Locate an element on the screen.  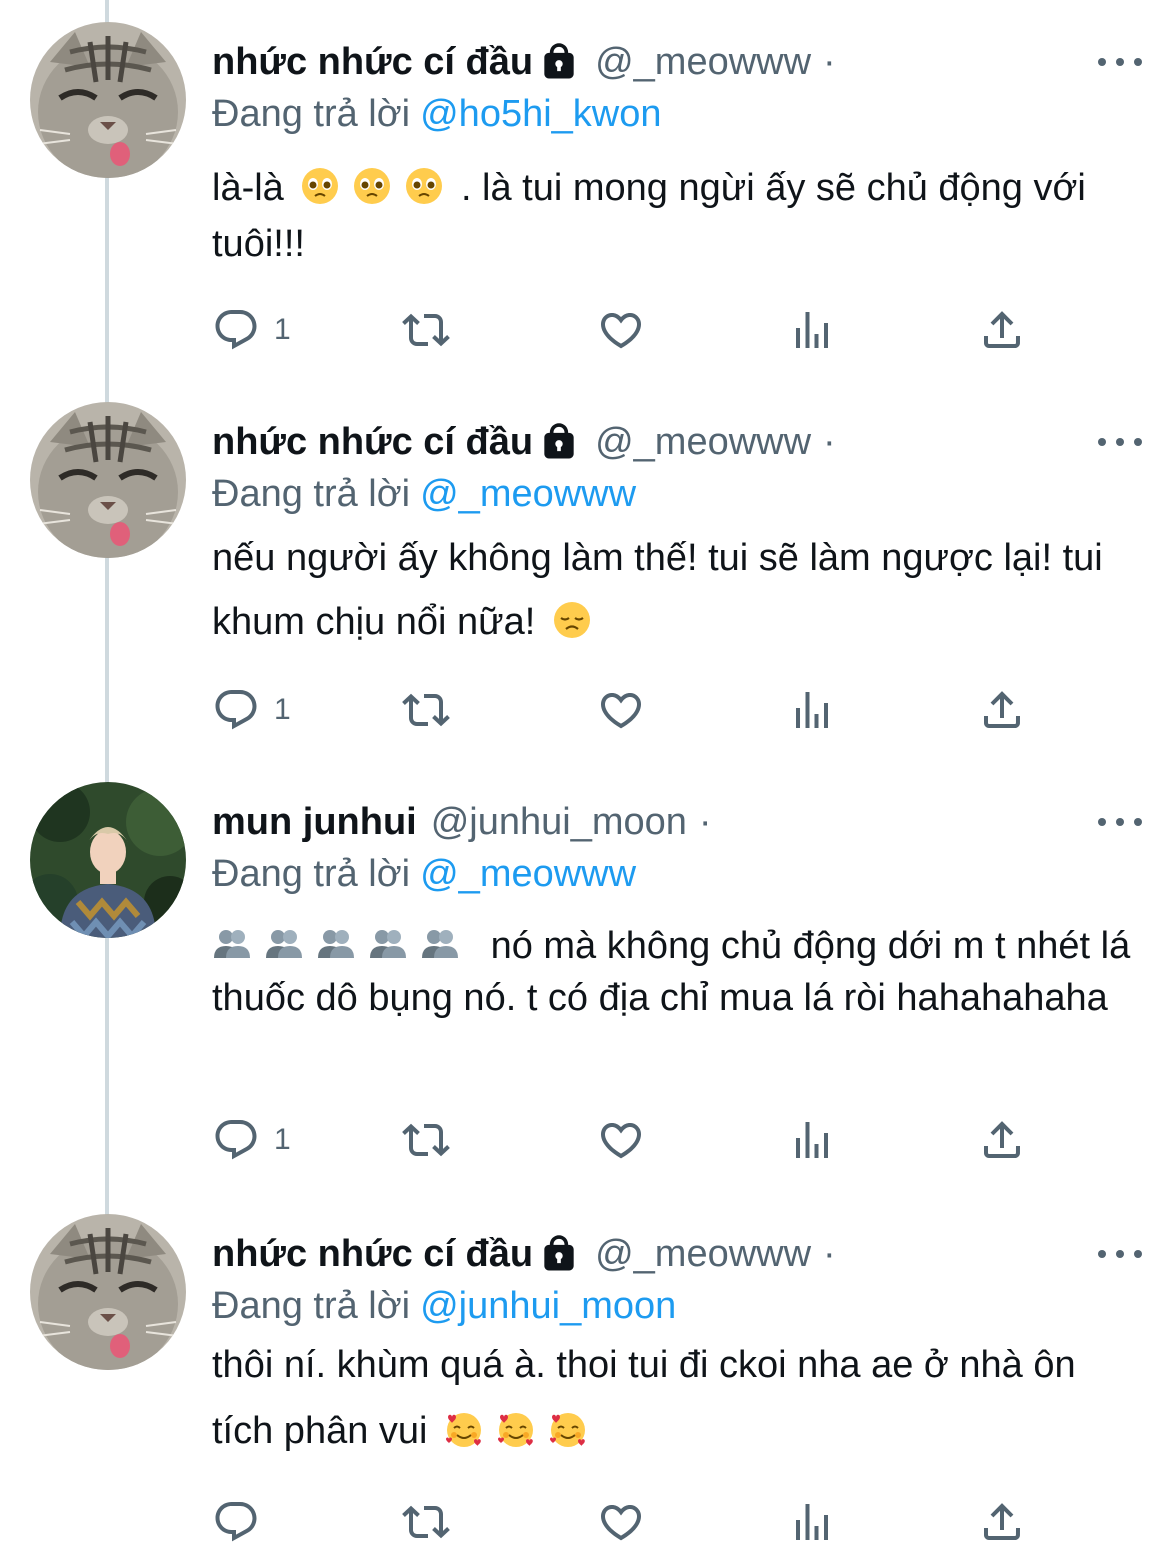
tweet-actions is located at coordinates (627, 1522).